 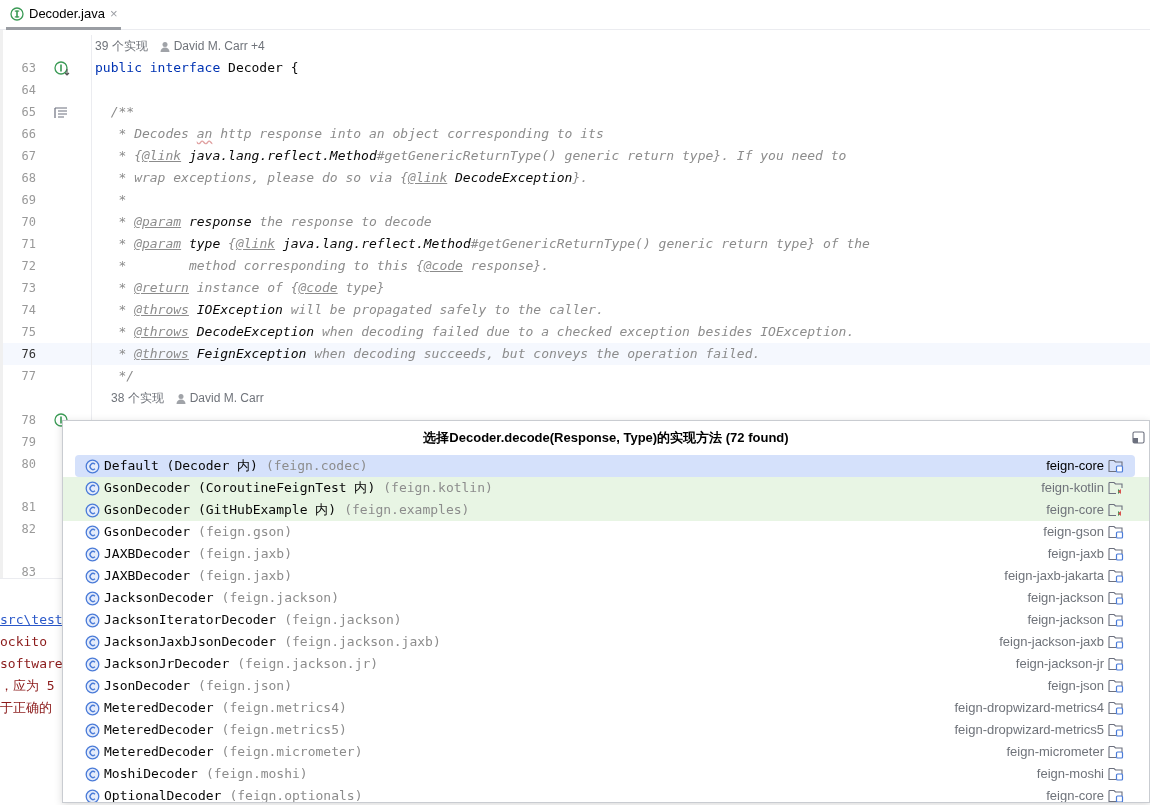 I want to click on line-number: 71, so click(x=28, y=244).